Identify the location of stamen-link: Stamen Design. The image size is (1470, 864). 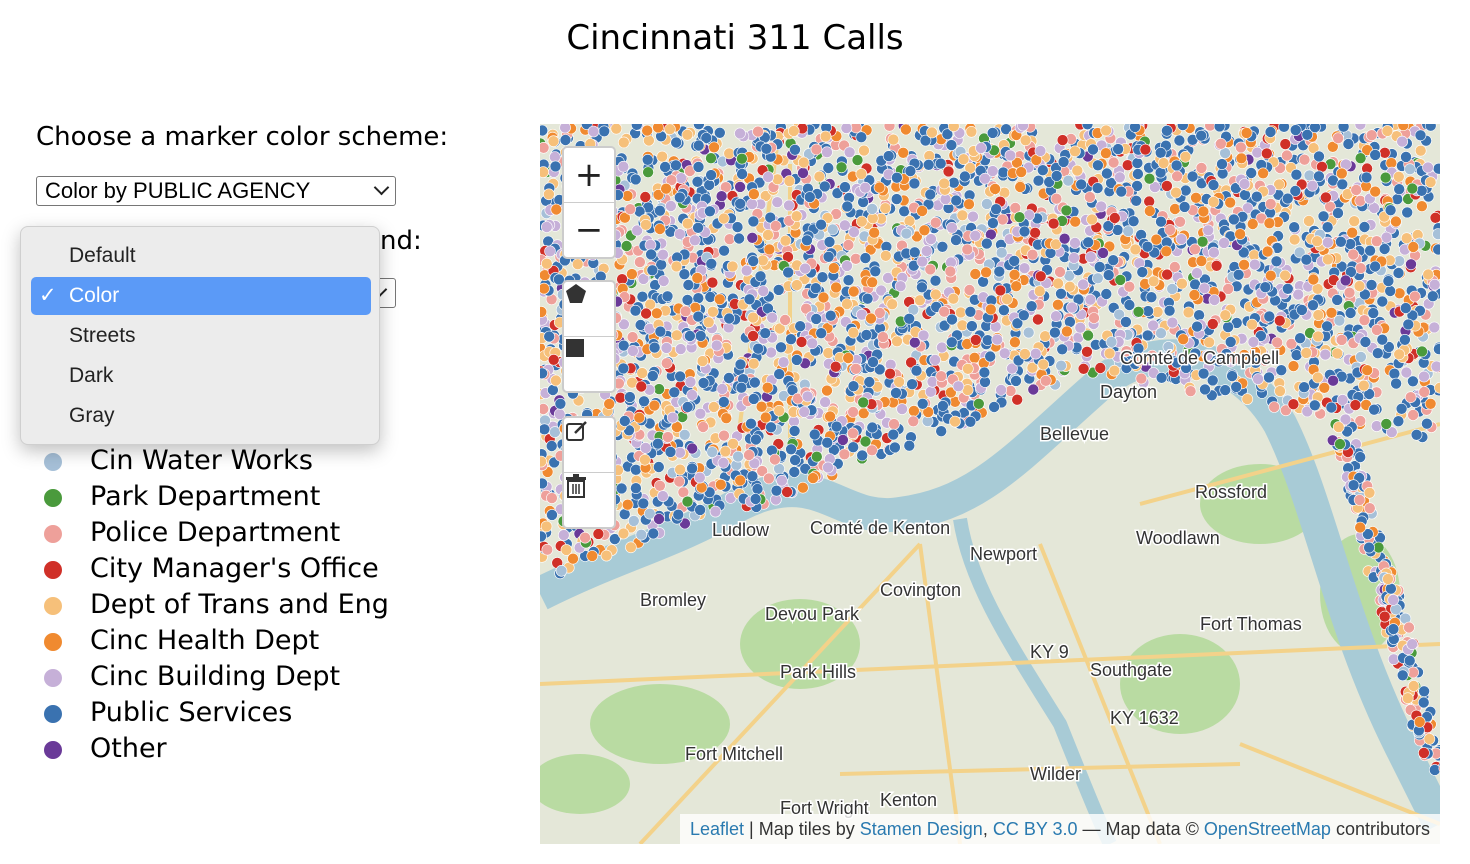
(921, 829).